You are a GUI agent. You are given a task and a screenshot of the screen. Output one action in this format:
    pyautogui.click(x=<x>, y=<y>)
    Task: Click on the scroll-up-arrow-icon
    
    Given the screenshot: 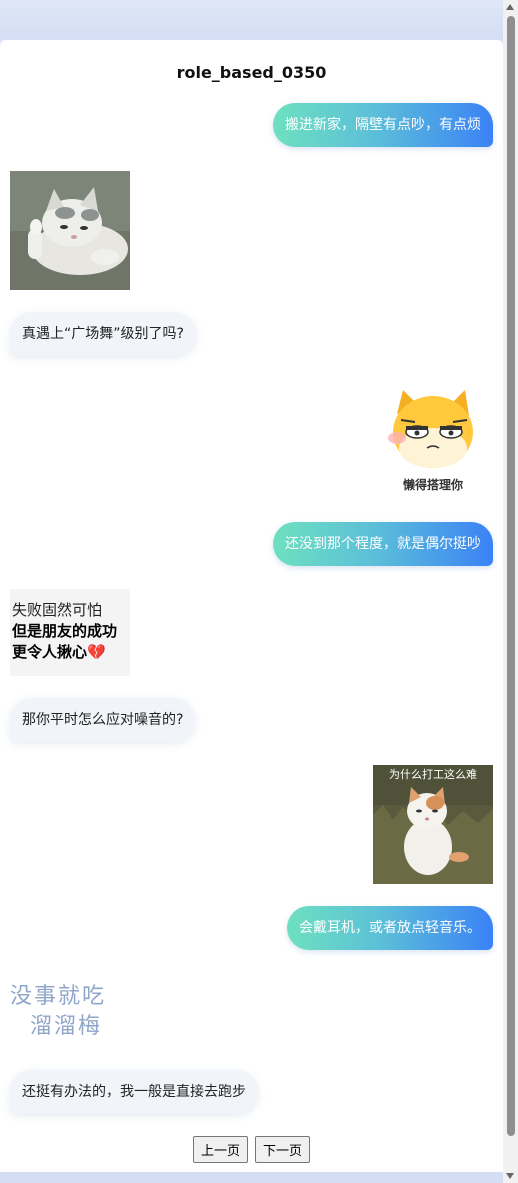 What is the action you would take?
    pyautogui.click(x=510, y=7)
    